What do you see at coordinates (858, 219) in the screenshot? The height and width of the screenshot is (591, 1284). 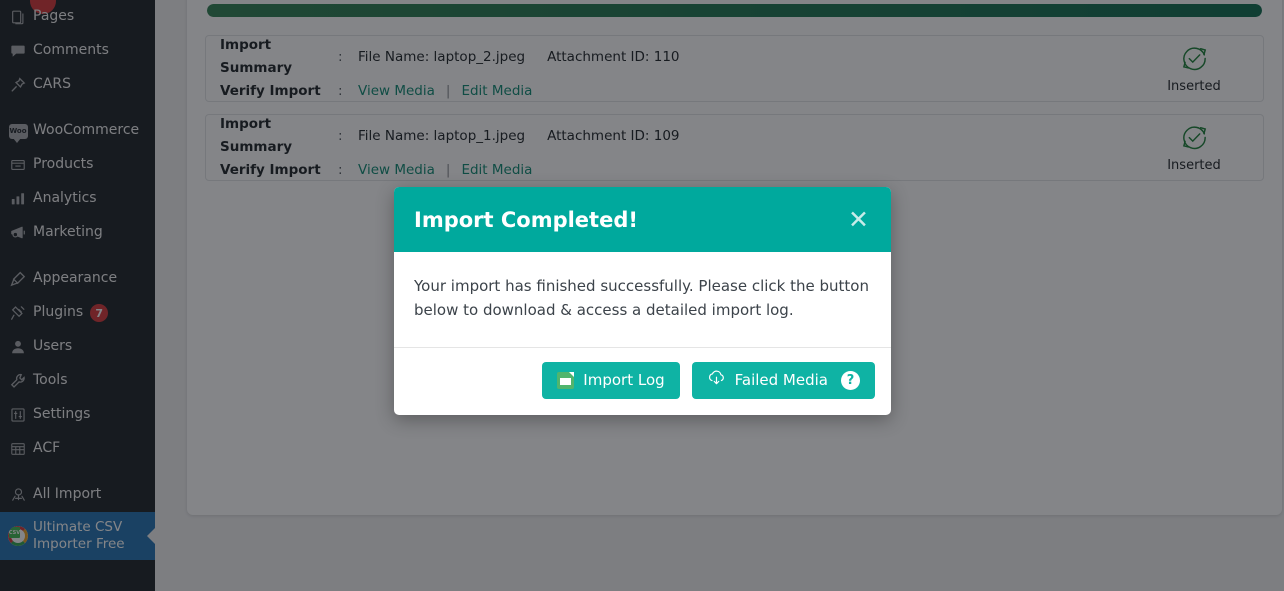 I see `close-icon: ✕` at bounding box center [858, 219].